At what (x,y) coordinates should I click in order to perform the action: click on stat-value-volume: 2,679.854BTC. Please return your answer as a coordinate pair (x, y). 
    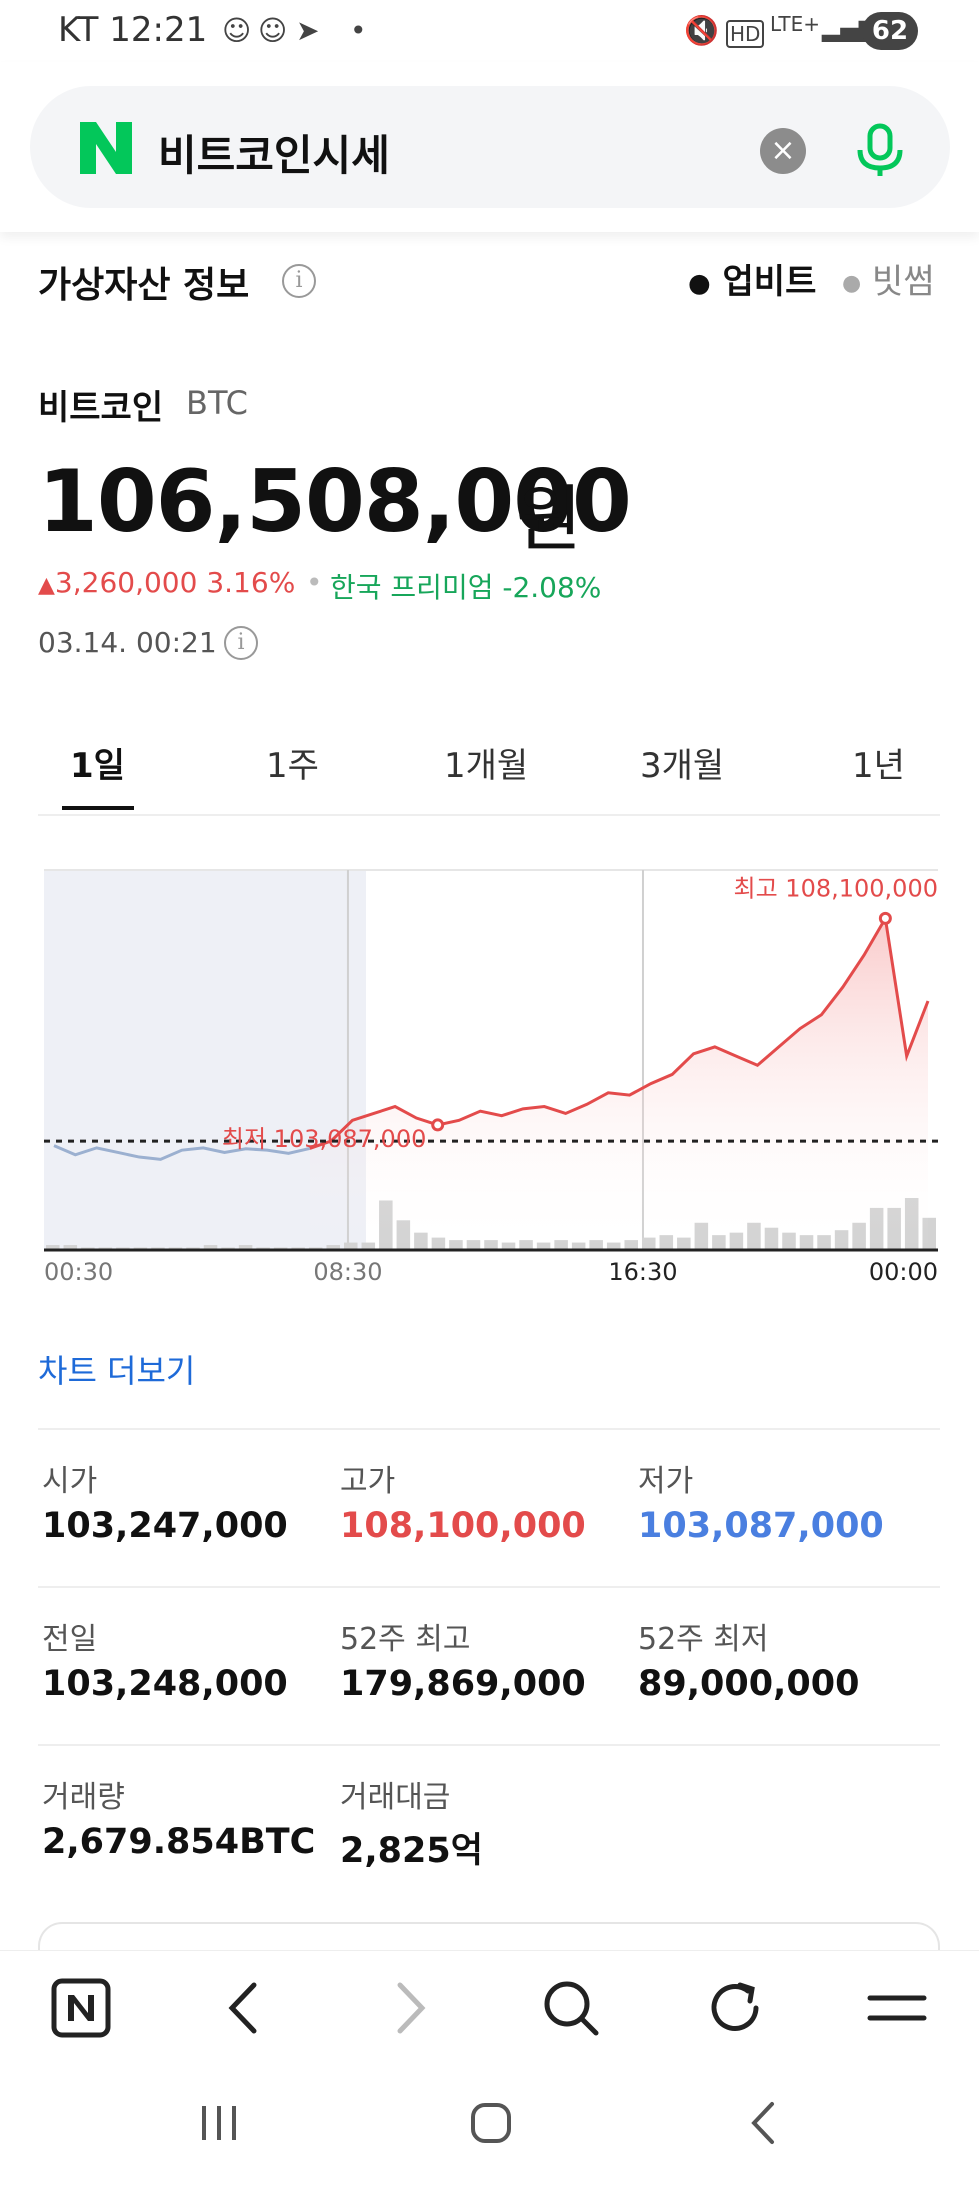
    Looking at the image, I should click on (179, 1842).